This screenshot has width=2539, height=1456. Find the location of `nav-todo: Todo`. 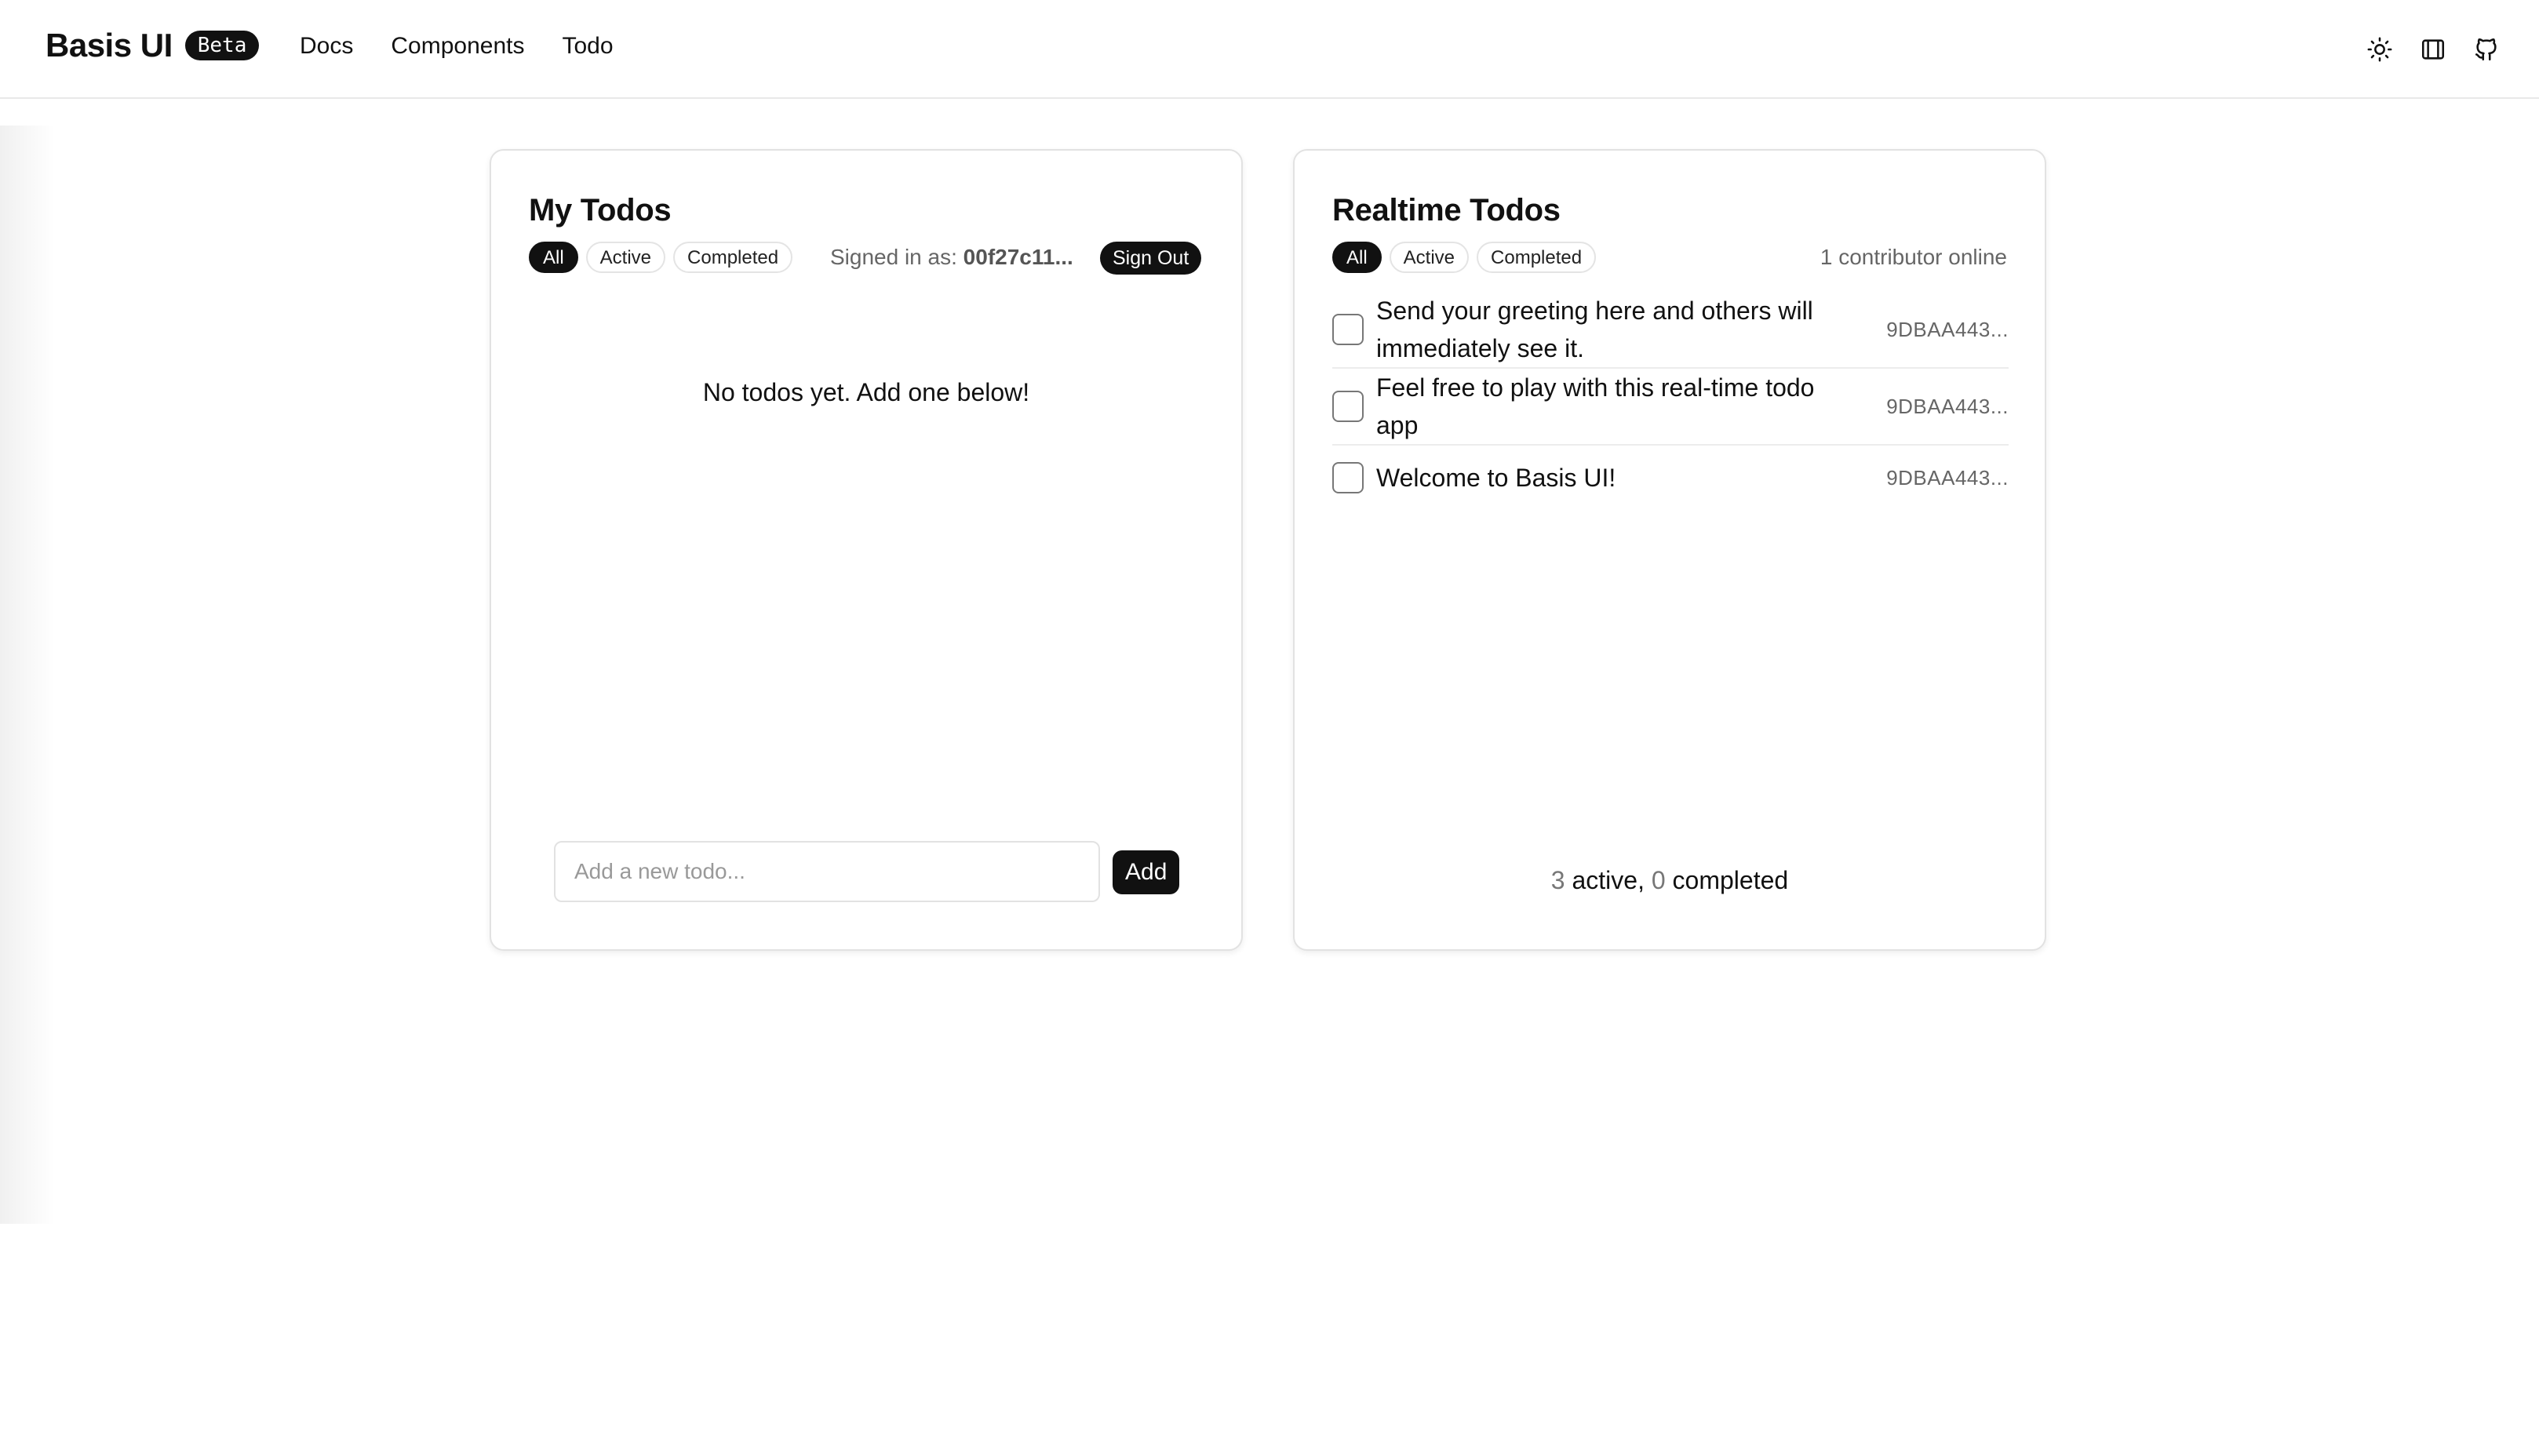

nav-todo: Todo is located at coordinates (587, 46).